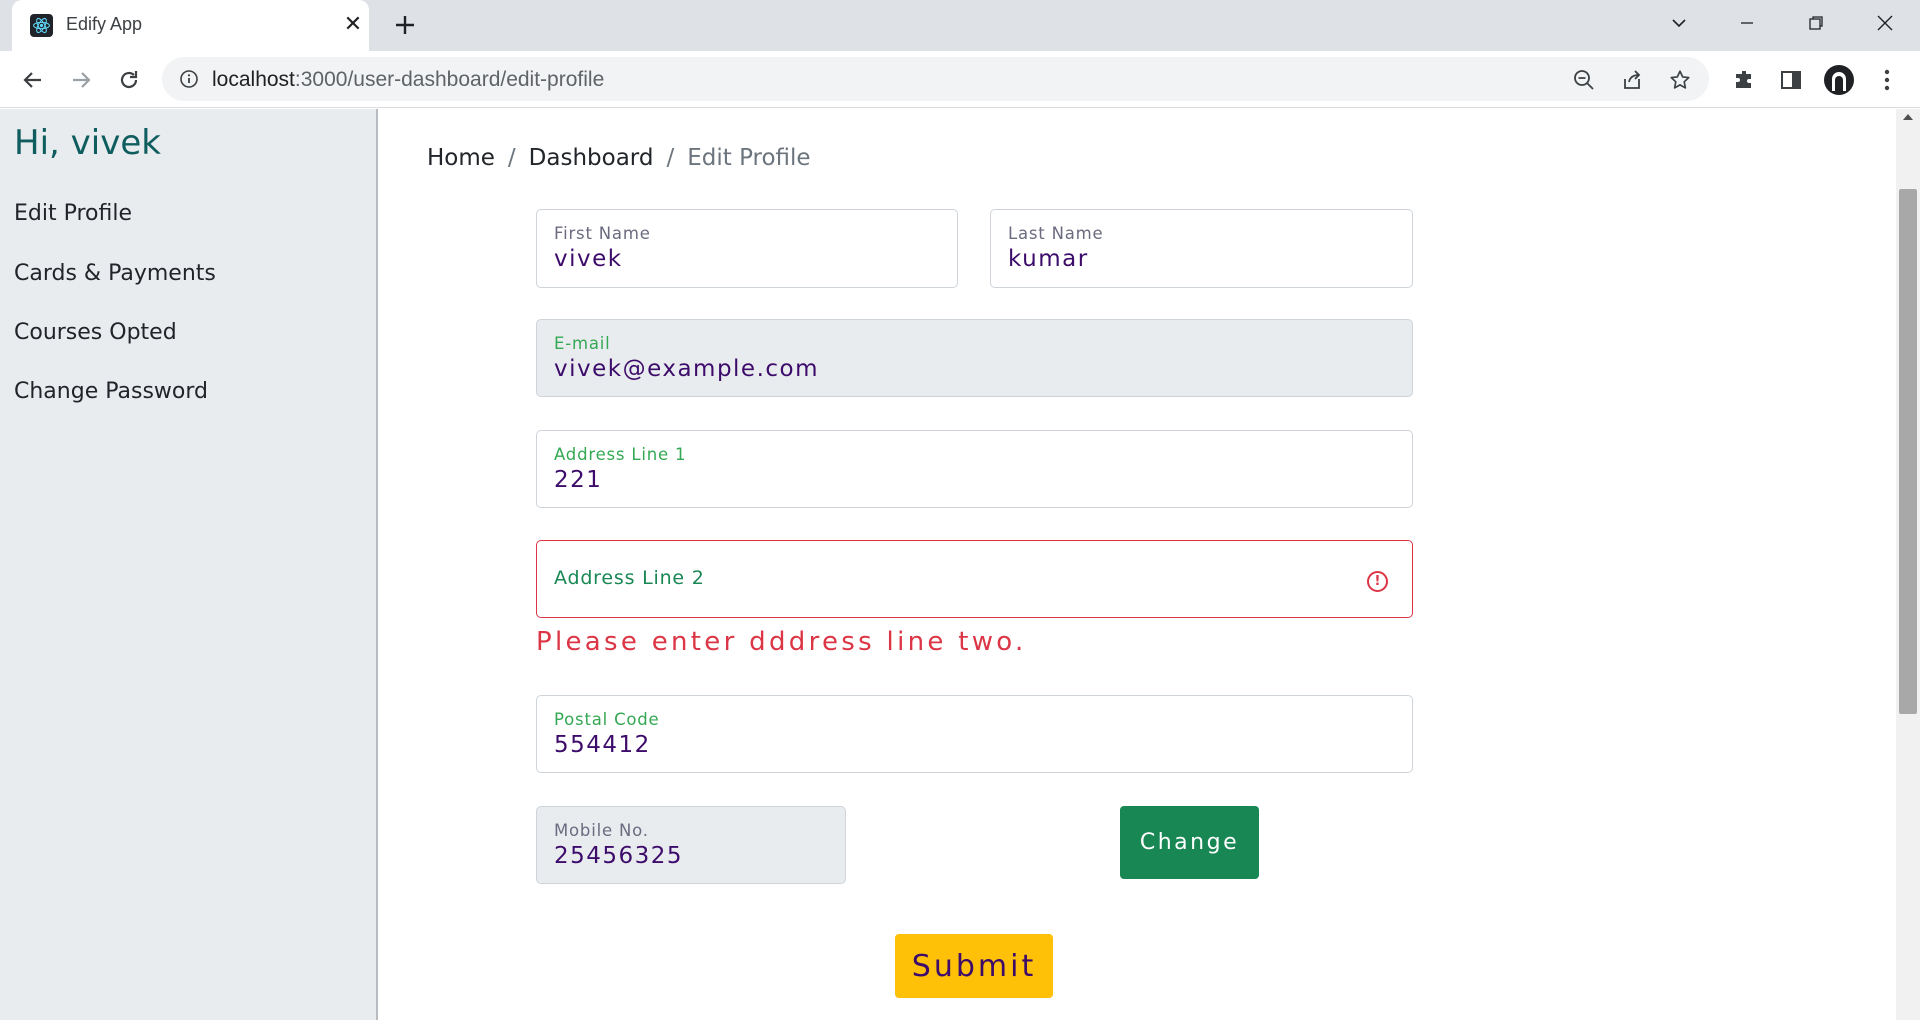 This screenshot has height=1020, width=1920. Describe the element at coordinates (1377, 581) in the screenshot. I see `exclamation-circle-icon: !` at that location.